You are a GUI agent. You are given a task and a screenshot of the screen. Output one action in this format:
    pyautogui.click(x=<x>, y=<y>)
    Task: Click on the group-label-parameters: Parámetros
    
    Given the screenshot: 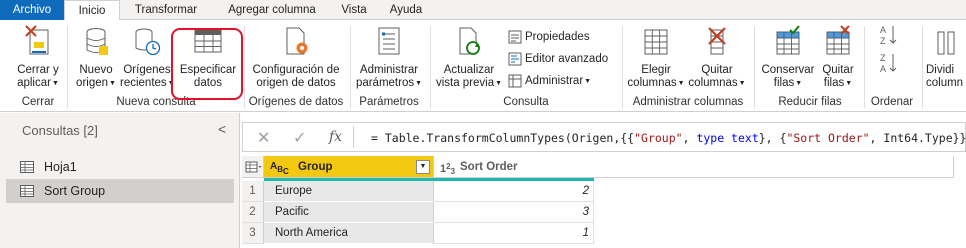 What is the action you would take?
    pyautogui.click(x=389, y=102)
    